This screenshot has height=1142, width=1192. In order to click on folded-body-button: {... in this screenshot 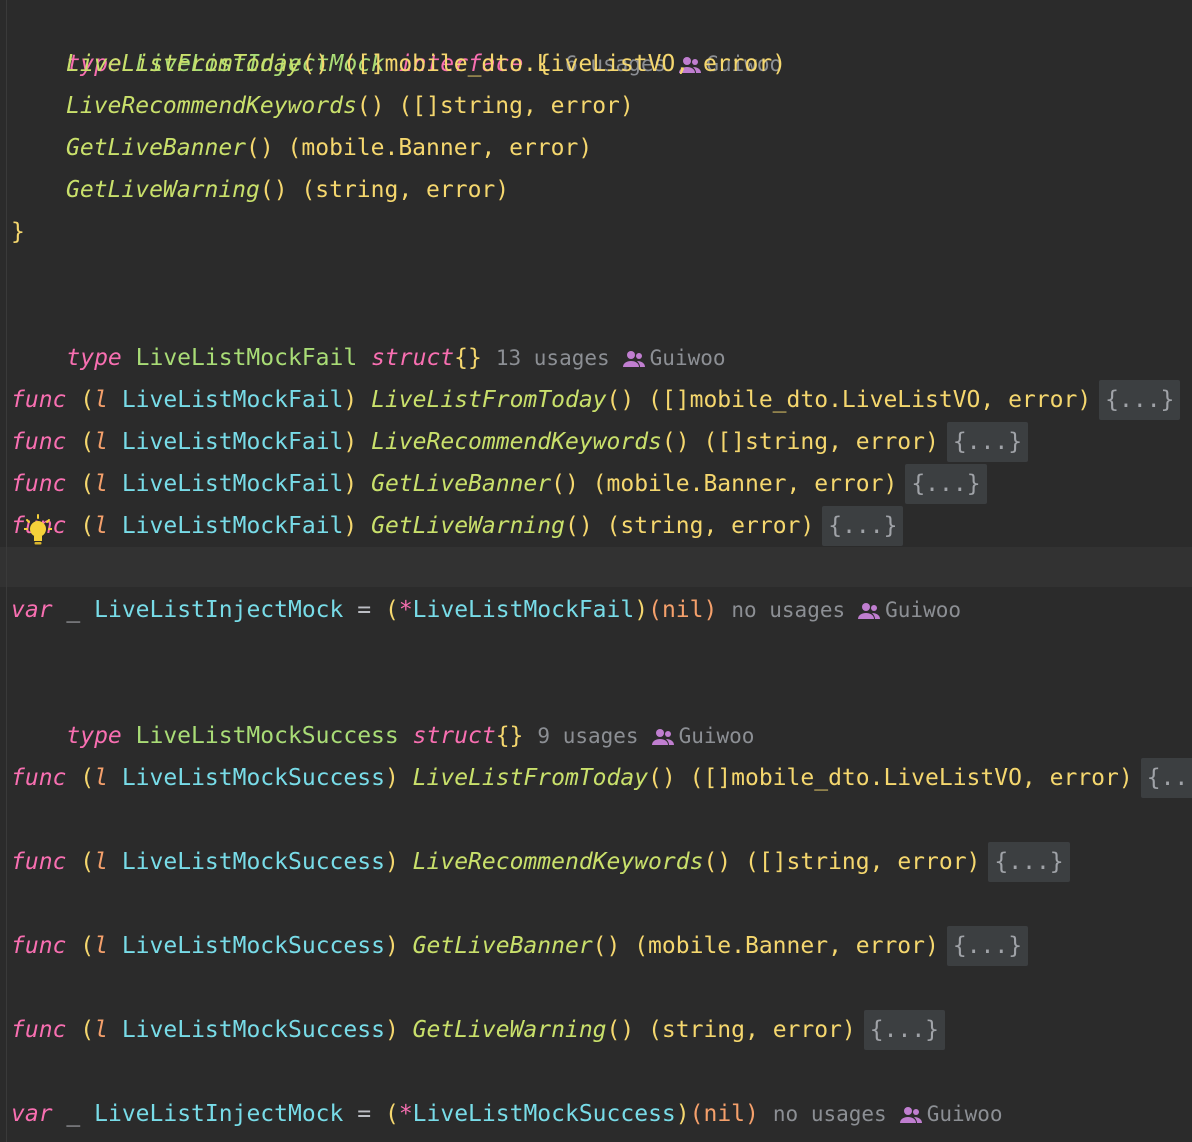, I will do `click(1166, 778)`.